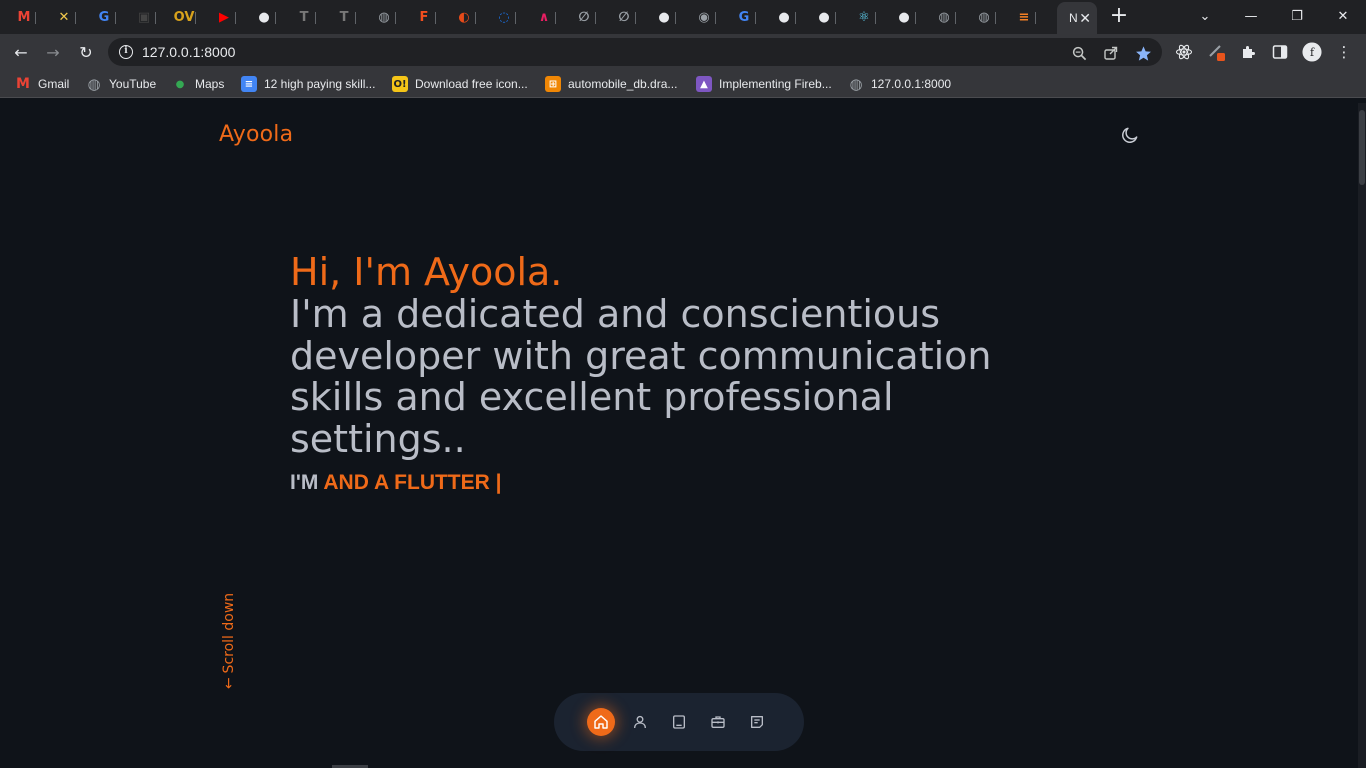 This screenshot has height=768, width=1366. I want to click on browser-tab: ✕, so click(63, 17).